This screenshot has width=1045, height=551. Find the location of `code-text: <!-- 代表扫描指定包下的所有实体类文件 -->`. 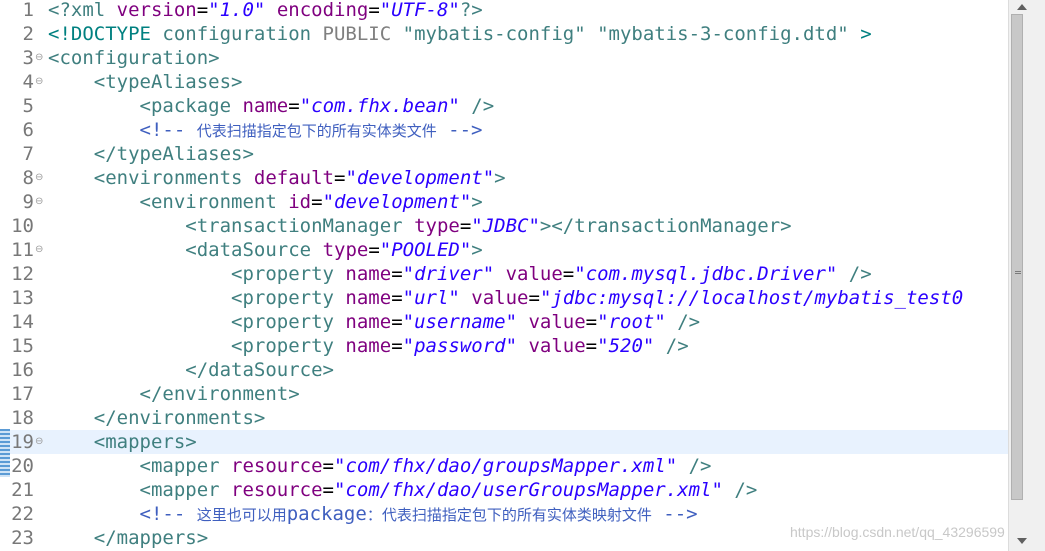

code-text: <!-- 代表扫描指定包下的所有实体类文件 --> is located at coordinates (265, 130).